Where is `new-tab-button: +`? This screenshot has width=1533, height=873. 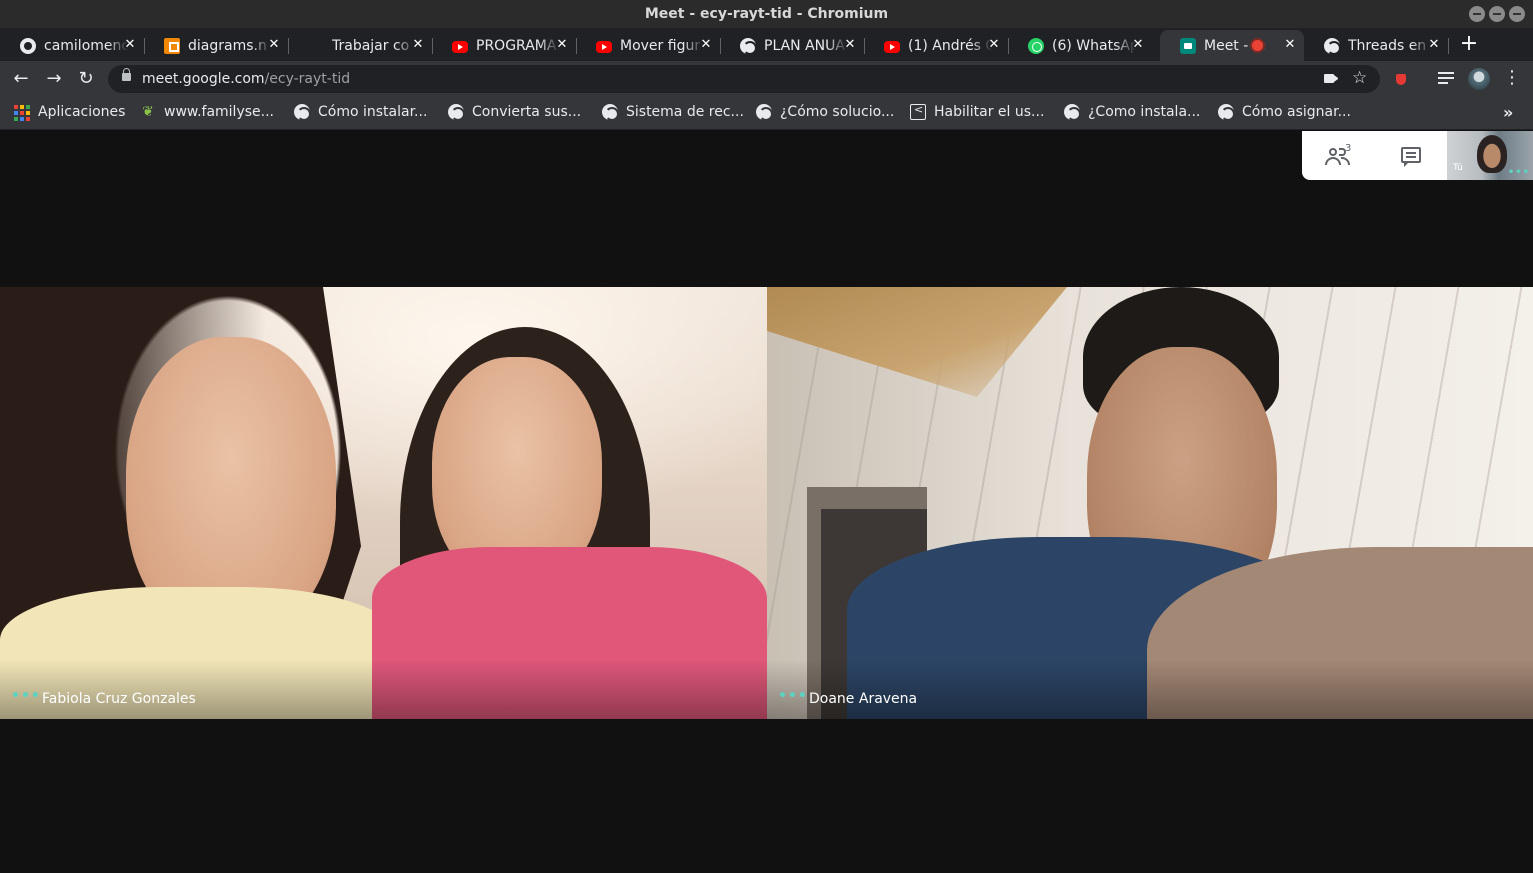
new-tab-button: + is located at coordinates (1469, 44).